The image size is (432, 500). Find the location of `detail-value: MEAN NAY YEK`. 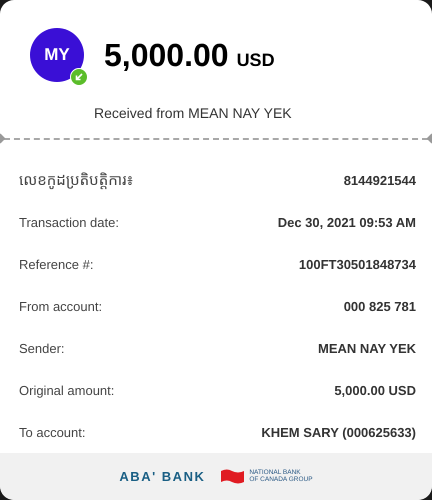

detail-value: MEAN NAY YEK is located at coordinates (367, 348).